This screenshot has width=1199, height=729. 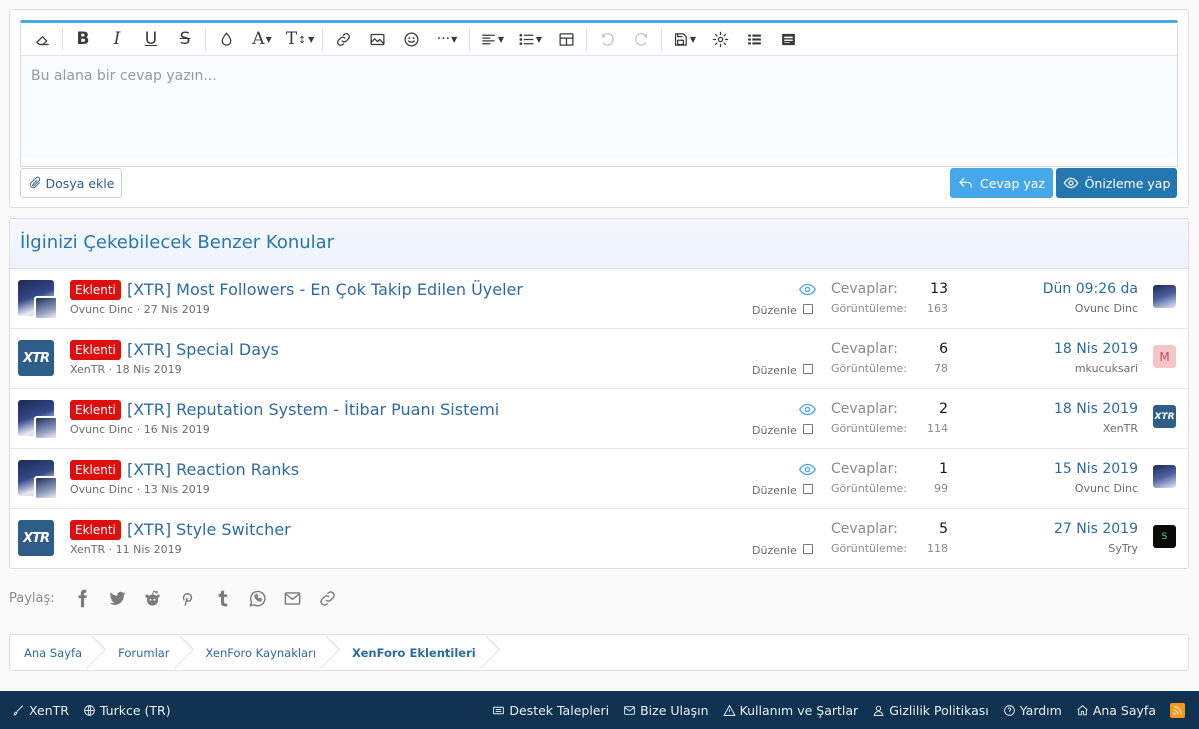 I want to click on last-poster: mkucuksari, so click(x=1106, y=368).